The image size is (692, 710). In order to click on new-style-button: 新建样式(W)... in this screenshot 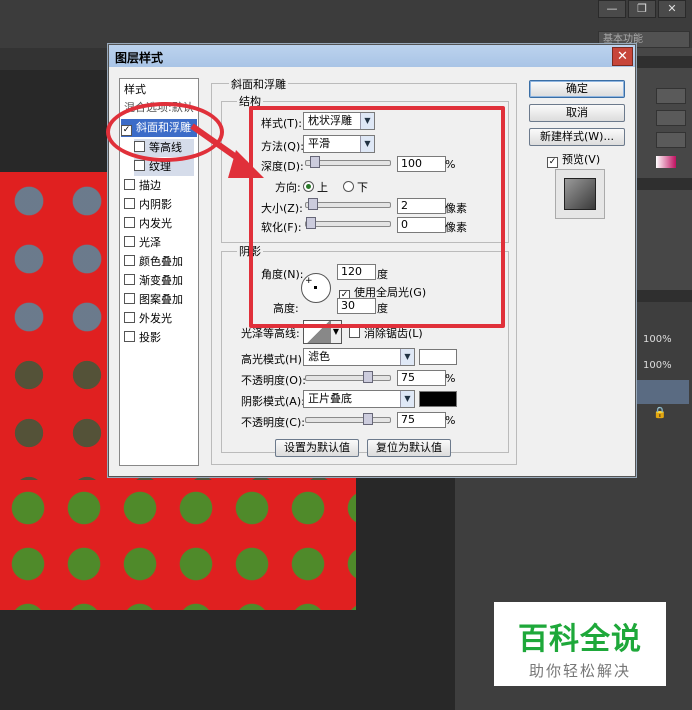, I will do `click(577, 137)`.